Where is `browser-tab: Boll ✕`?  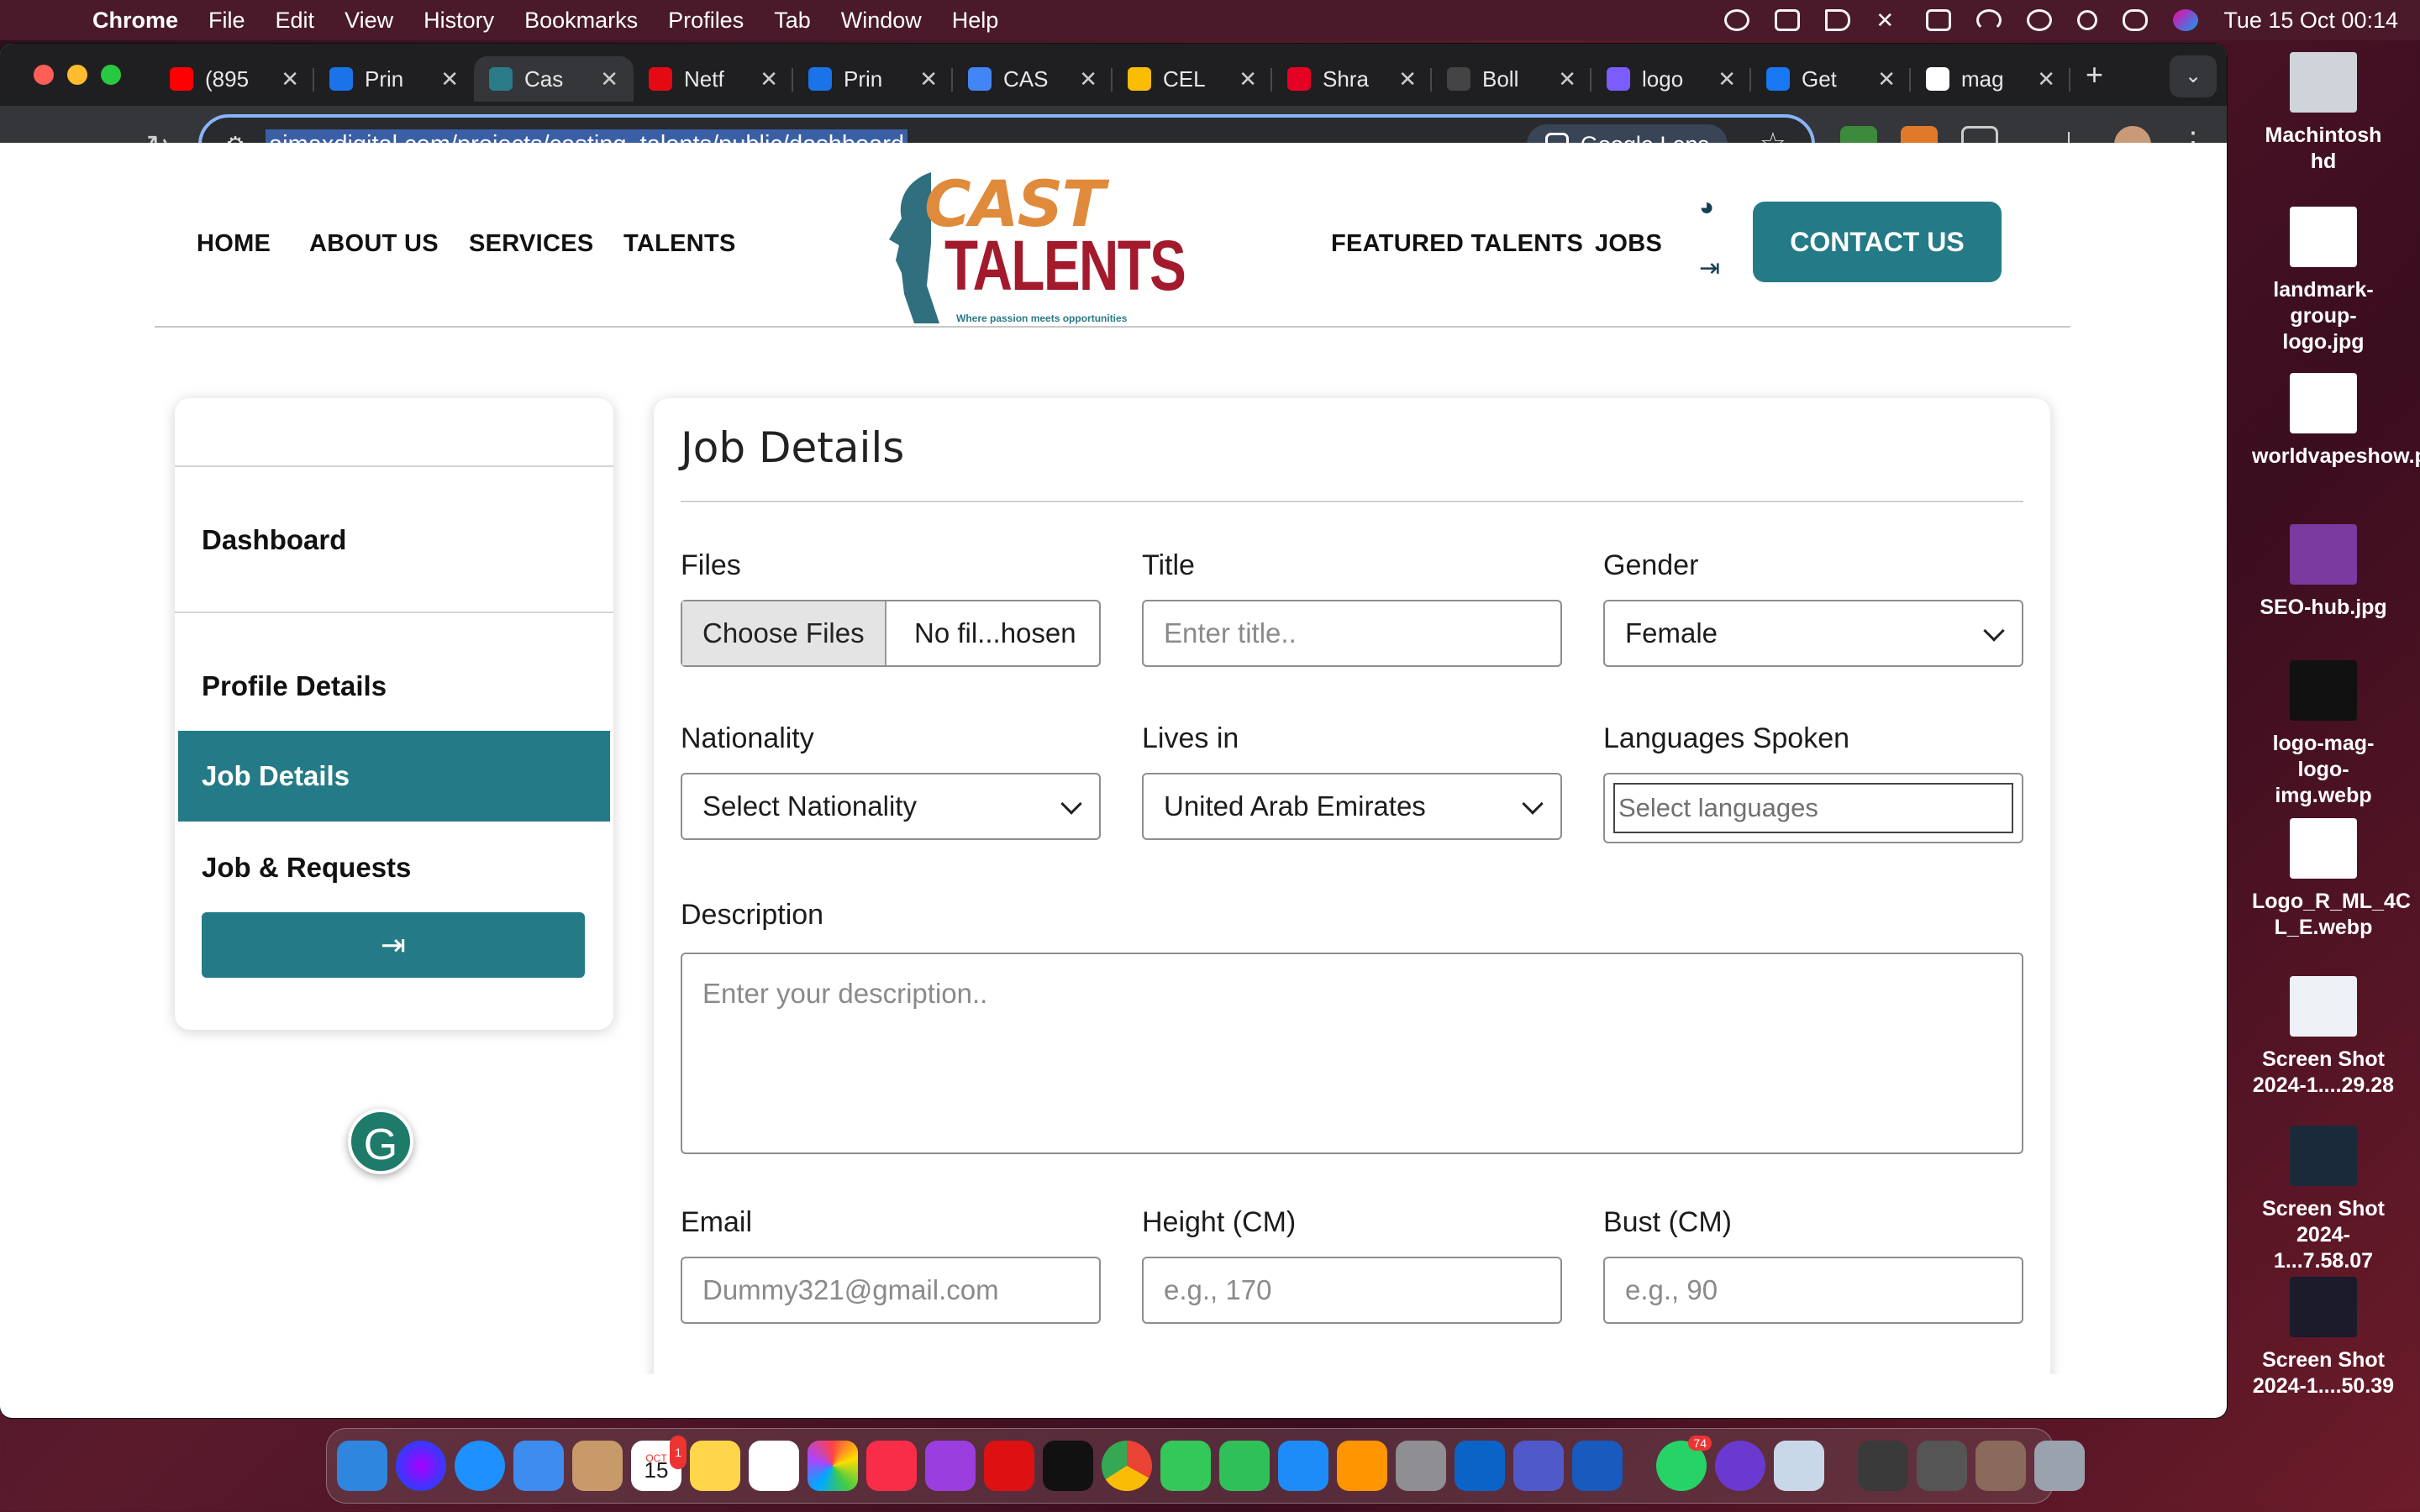
browser-tab: Boll ✕ is located at coordinates (1511, 79).